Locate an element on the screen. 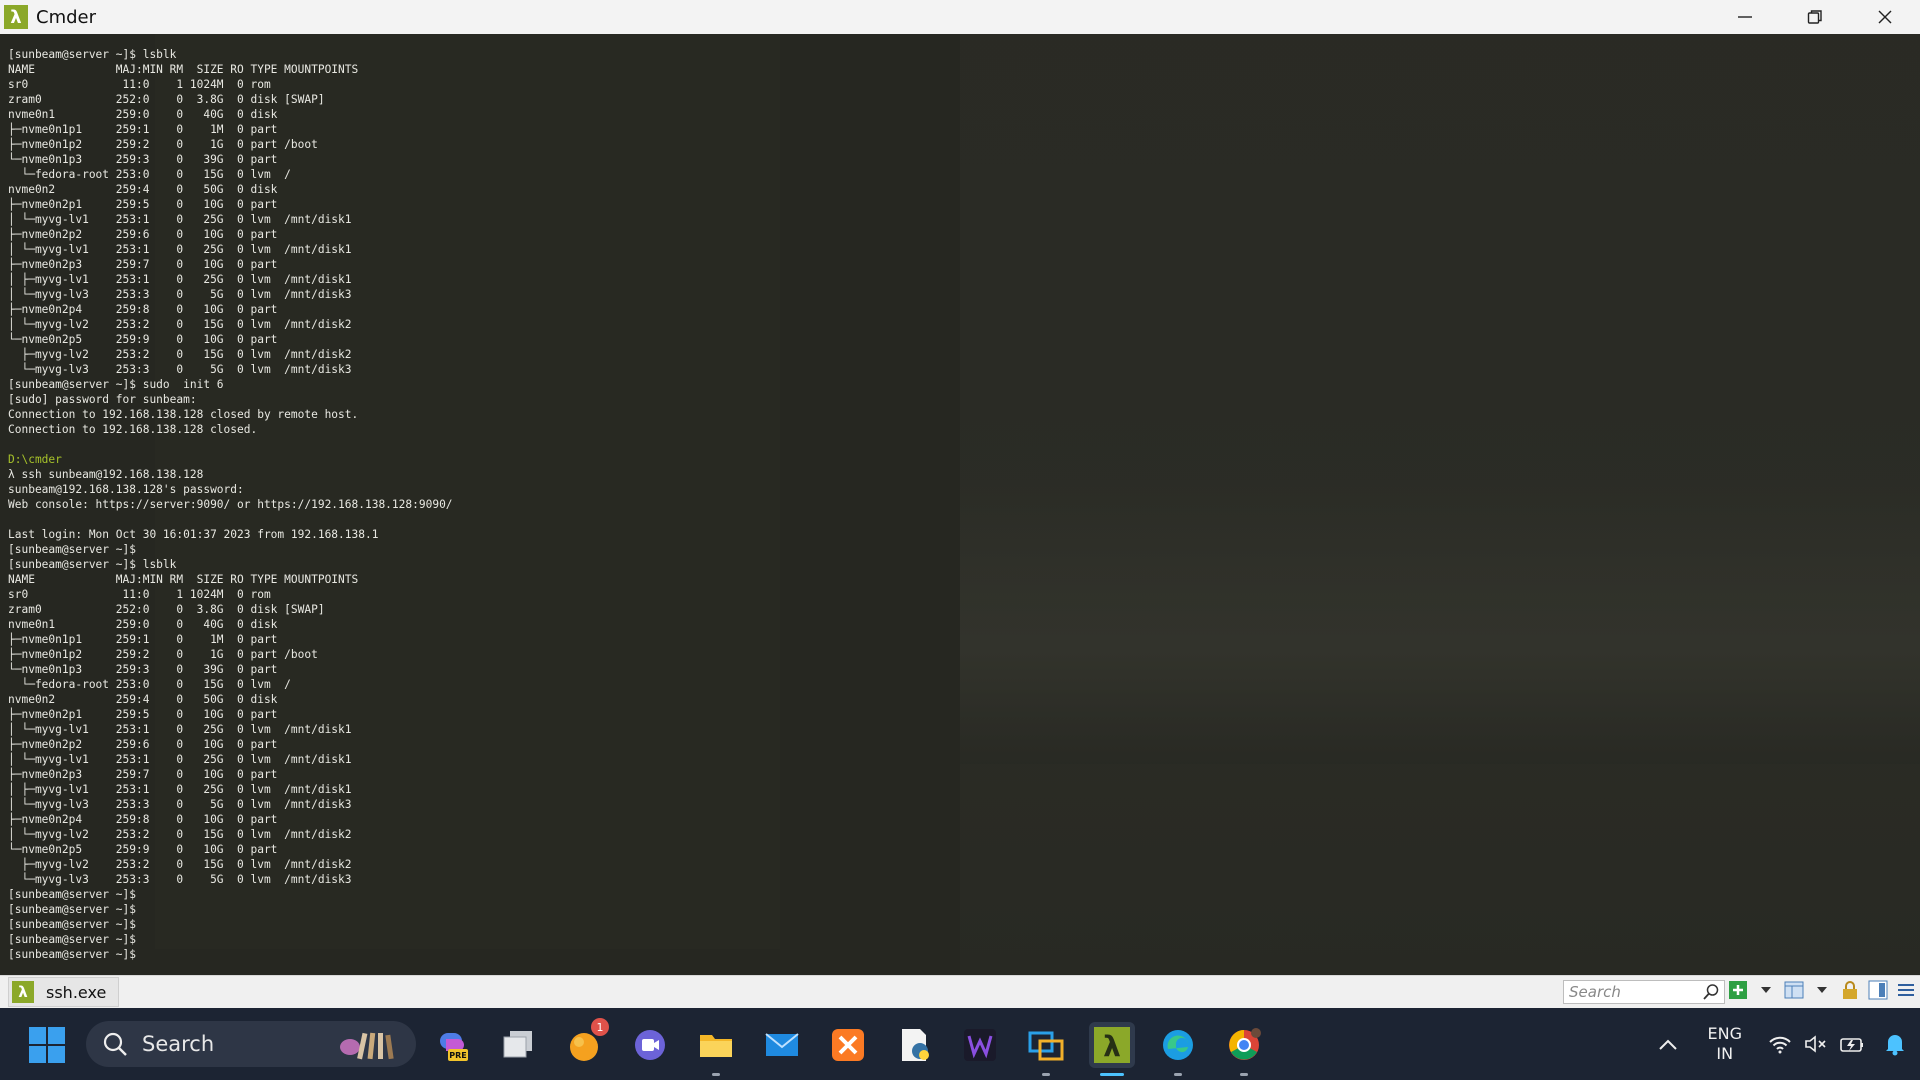  taskbar-search: Search is located at coordinates (251, 1044).